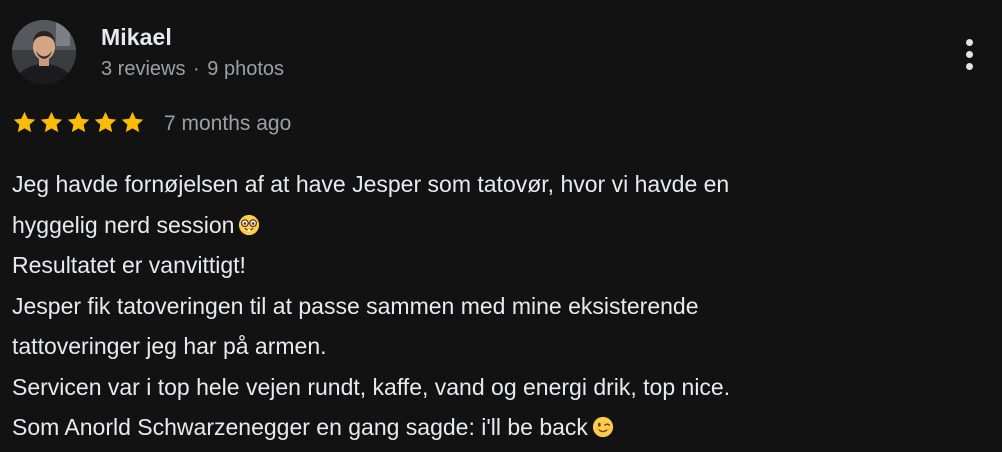 The image size is (1002, 452). What do you see at coordinates (969, 42) in the screenshot?
I see `more-vert-icon` at bounding box center [969, 42].